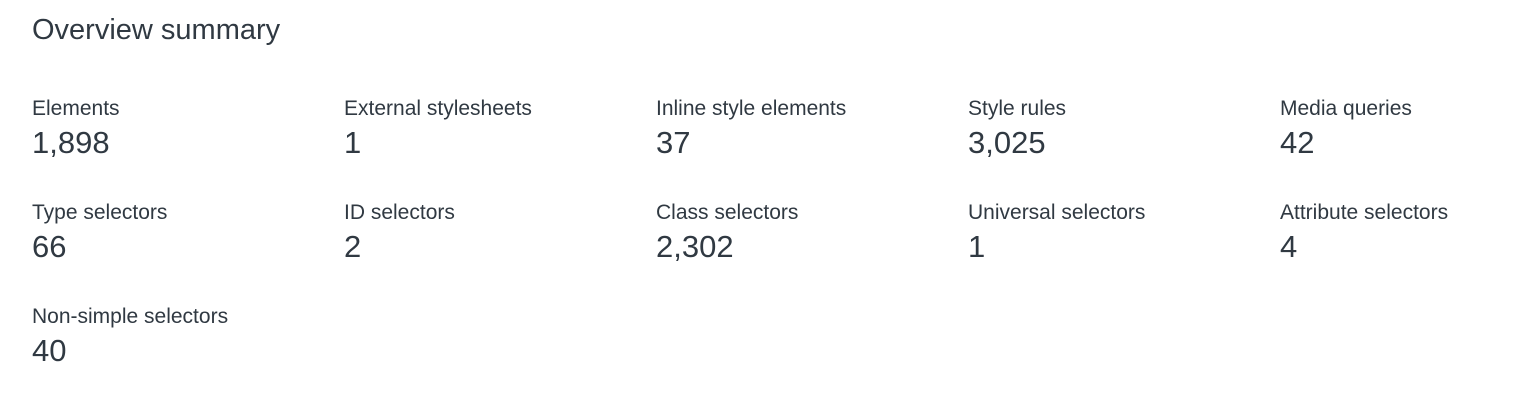  What do you see at coordinates (1289, 246) in the screenshot?
I see `stat-value: 4` at bounding box center [1289, 246].